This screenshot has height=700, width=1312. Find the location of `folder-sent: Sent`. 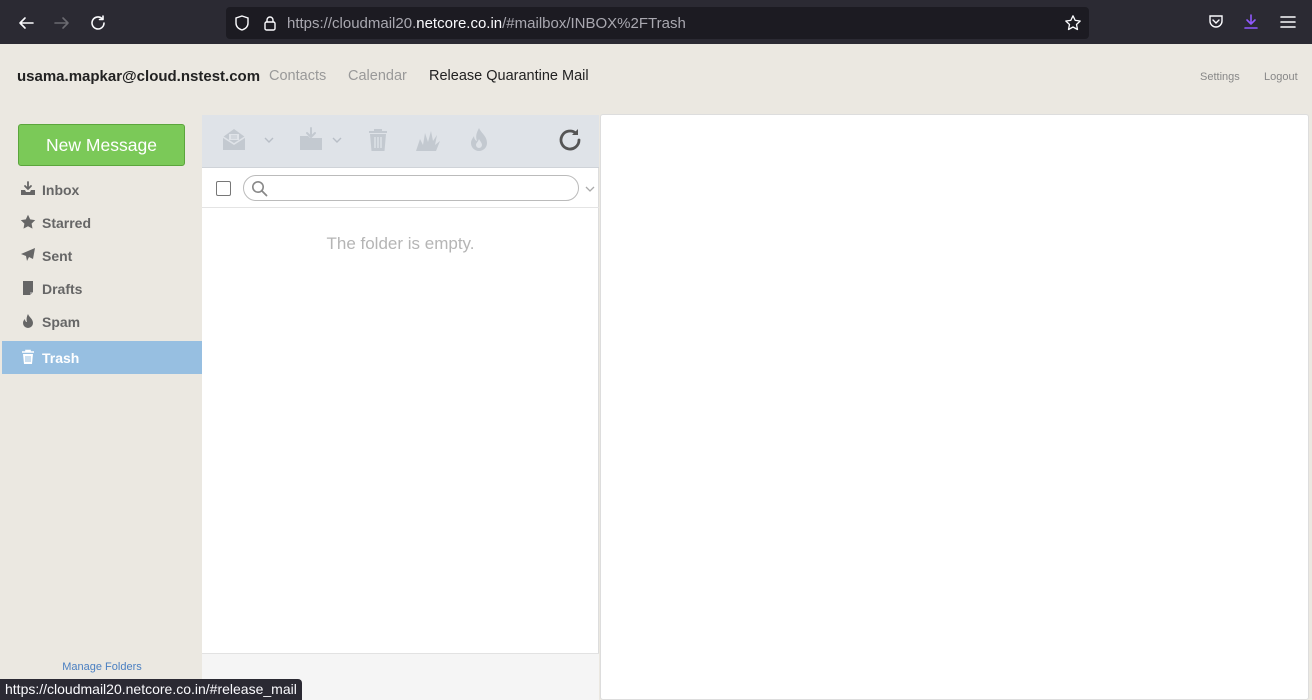

folder-sent: Sent is located at coordinates (102, 255).